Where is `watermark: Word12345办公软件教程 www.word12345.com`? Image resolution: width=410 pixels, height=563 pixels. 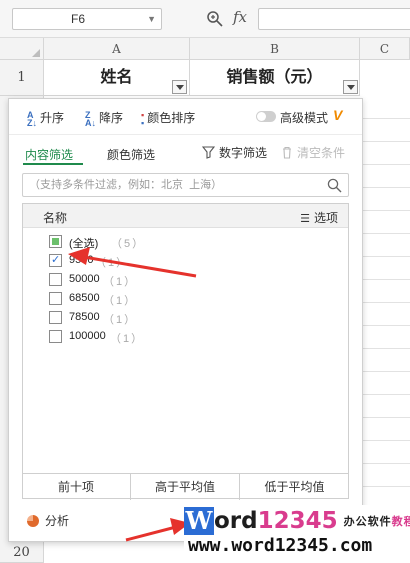 watermark: Word12345办公软件教程 www.word12345.com is located at coordinates (297, 534).